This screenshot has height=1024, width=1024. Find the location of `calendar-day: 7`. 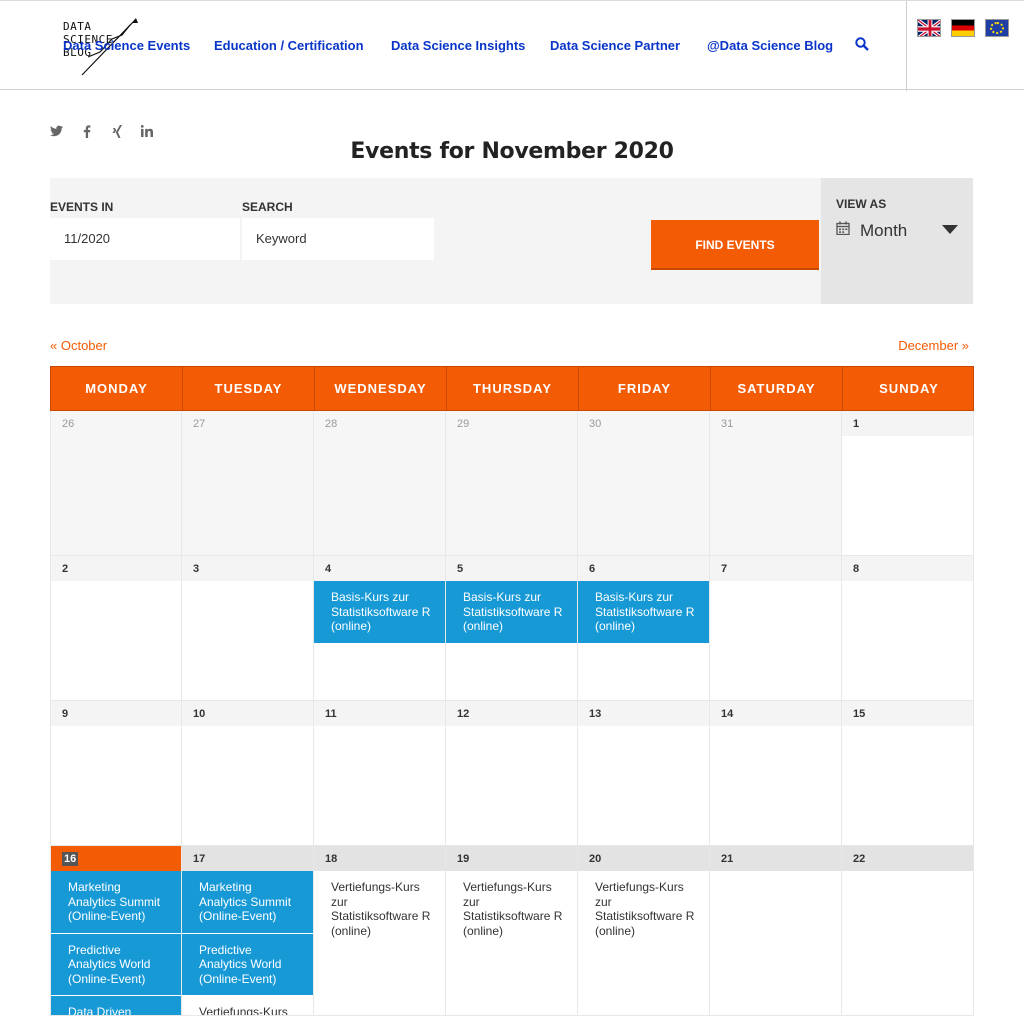

calendar-day: 7 is located at coordinates (776, 628).